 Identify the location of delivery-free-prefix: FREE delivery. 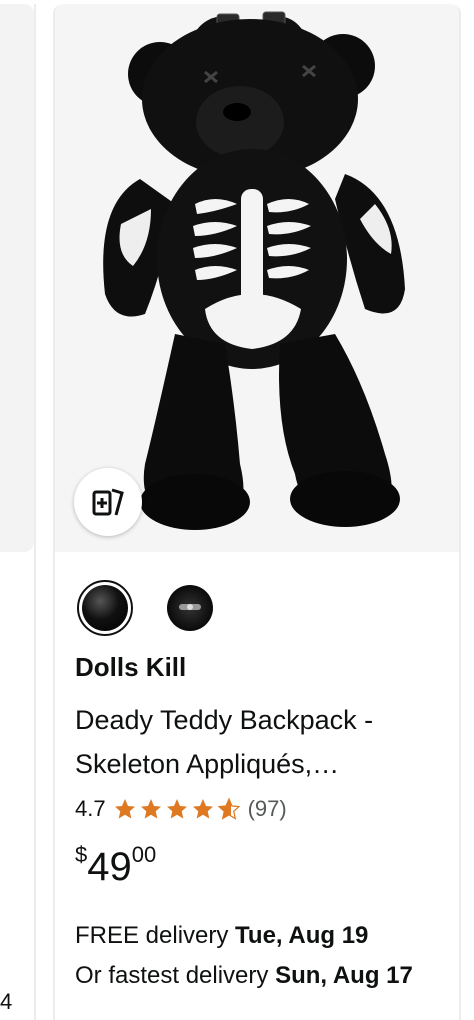
(155, 935).